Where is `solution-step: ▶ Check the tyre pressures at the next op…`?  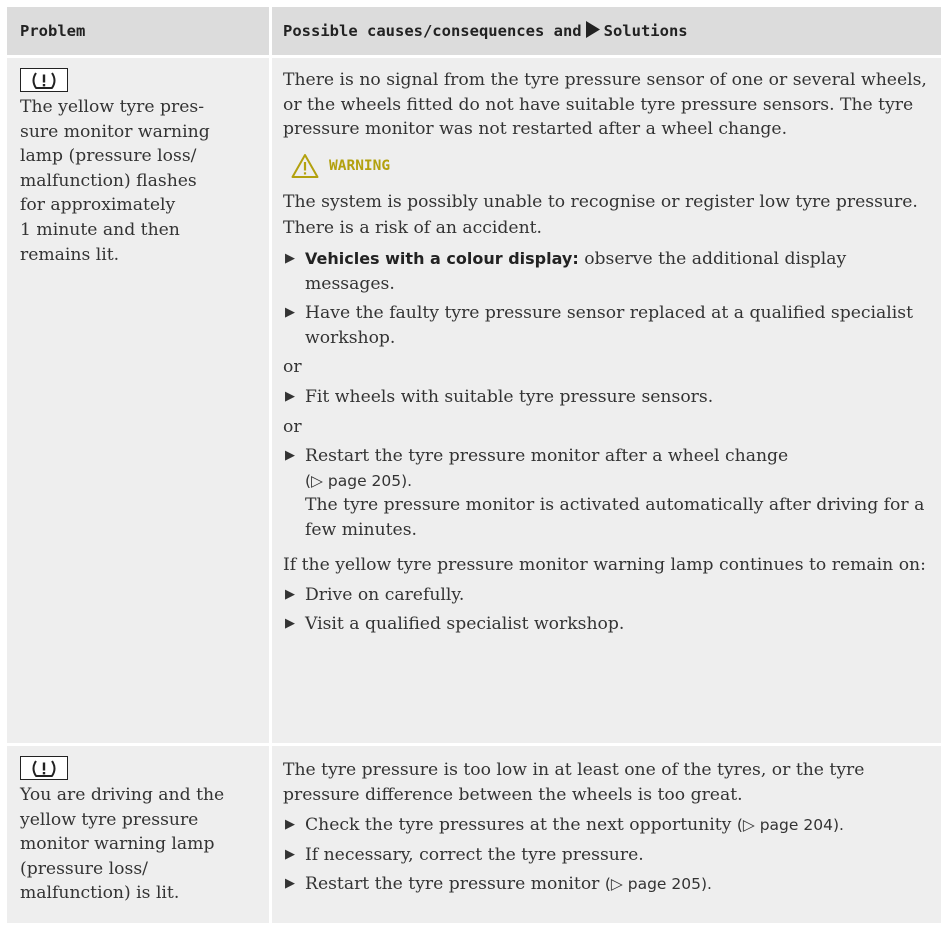
solution-step: ▶ Check the tyre pressures at the next op… is located at coordinates (609, 825).